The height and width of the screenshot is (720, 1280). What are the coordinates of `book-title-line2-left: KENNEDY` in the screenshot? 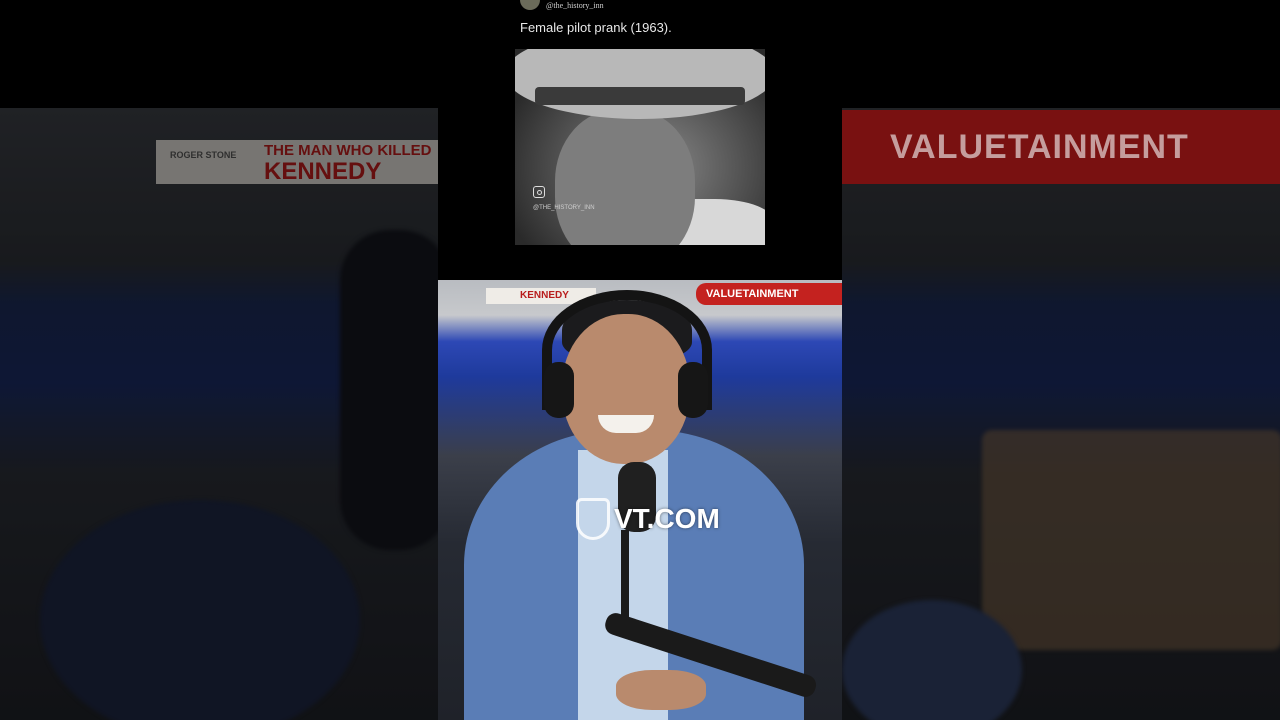 It's located at (323, 171).